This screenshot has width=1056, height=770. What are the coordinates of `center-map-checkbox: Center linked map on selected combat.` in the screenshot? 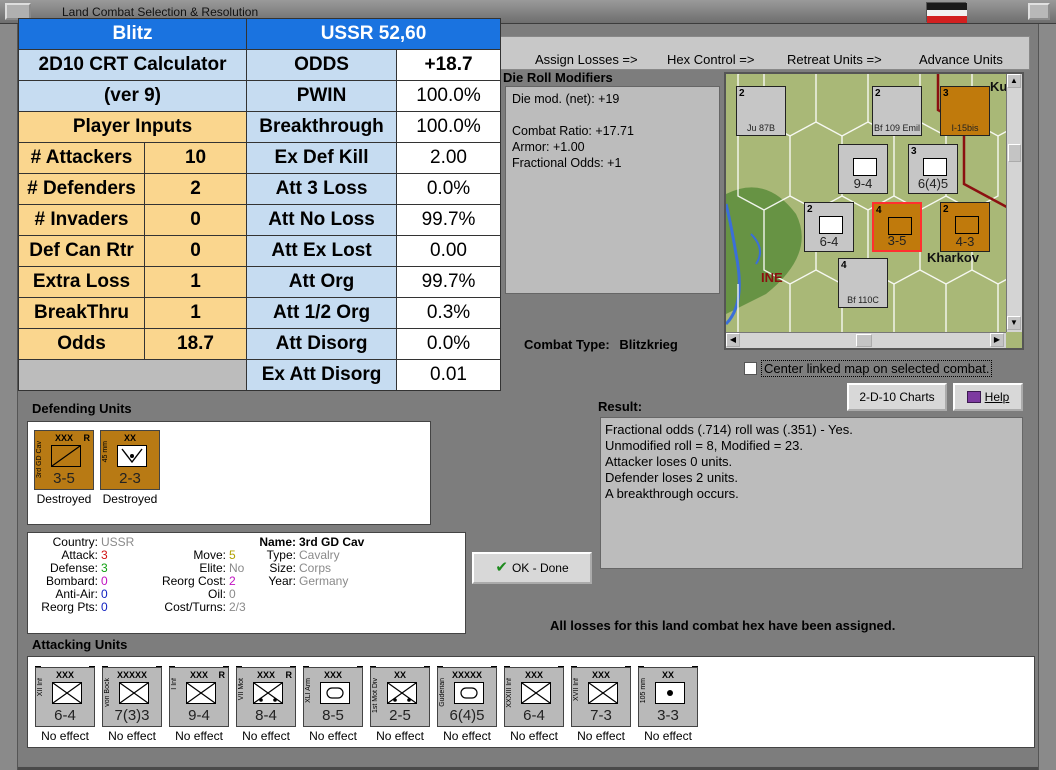 It's located at (883, 368).